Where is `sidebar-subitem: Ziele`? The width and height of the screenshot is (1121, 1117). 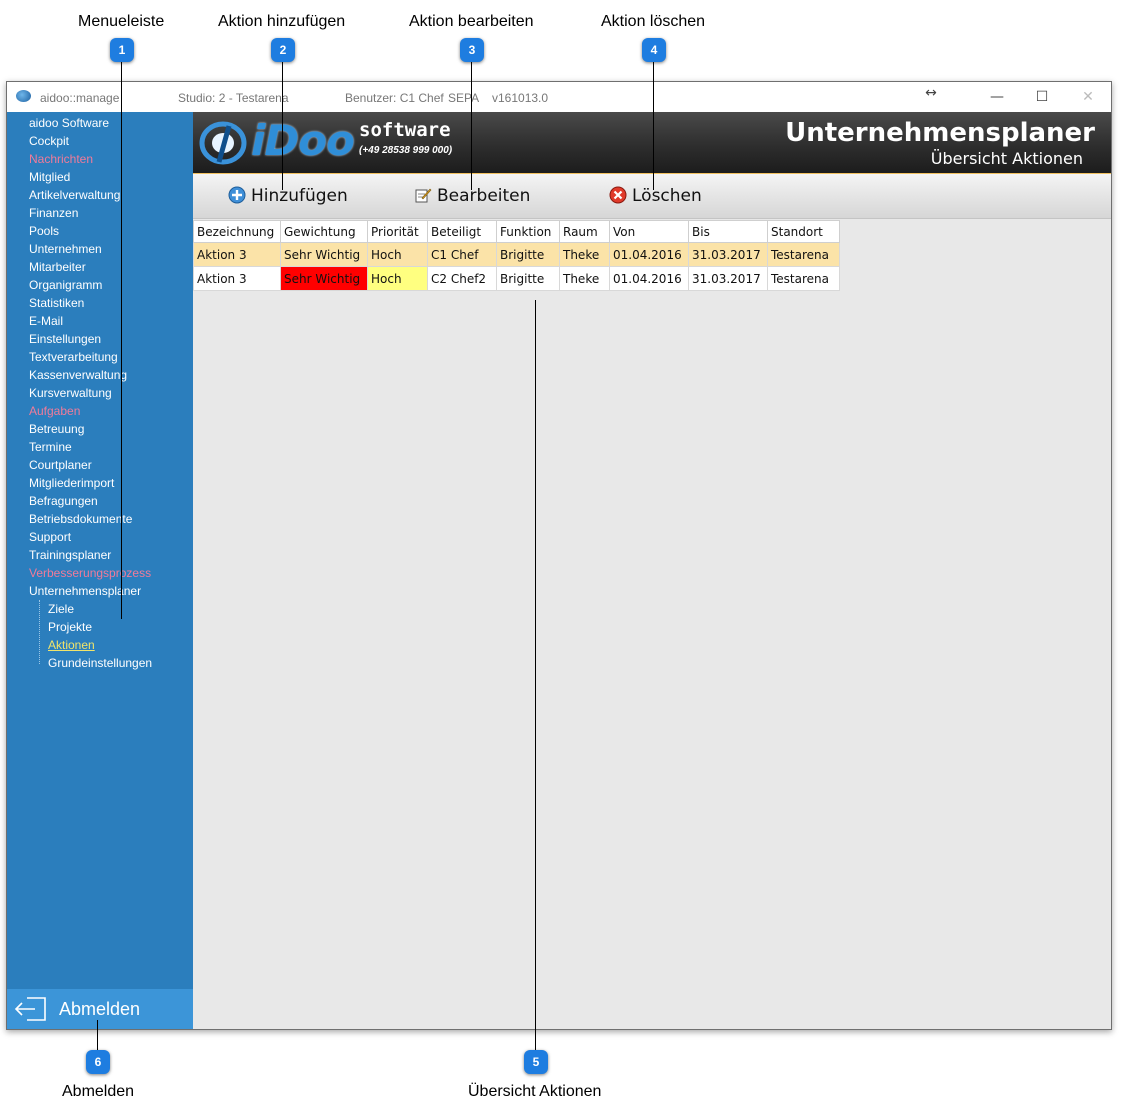 sidebar-subitem: Ziele is located at coordinates (61, 609).